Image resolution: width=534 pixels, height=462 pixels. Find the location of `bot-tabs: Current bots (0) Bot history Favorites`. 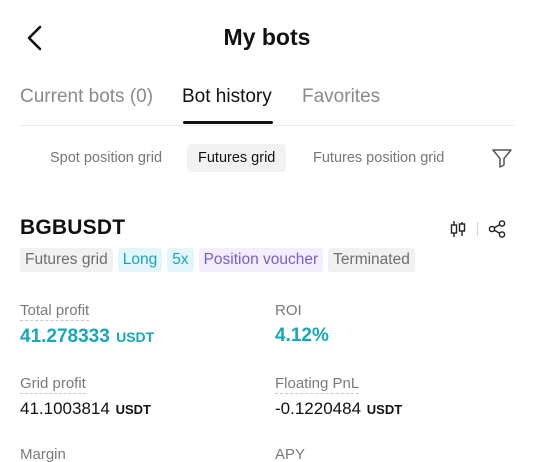

bot-tabs: Current bots (0) Bot history Favorites is located at coordinates (267, 101).